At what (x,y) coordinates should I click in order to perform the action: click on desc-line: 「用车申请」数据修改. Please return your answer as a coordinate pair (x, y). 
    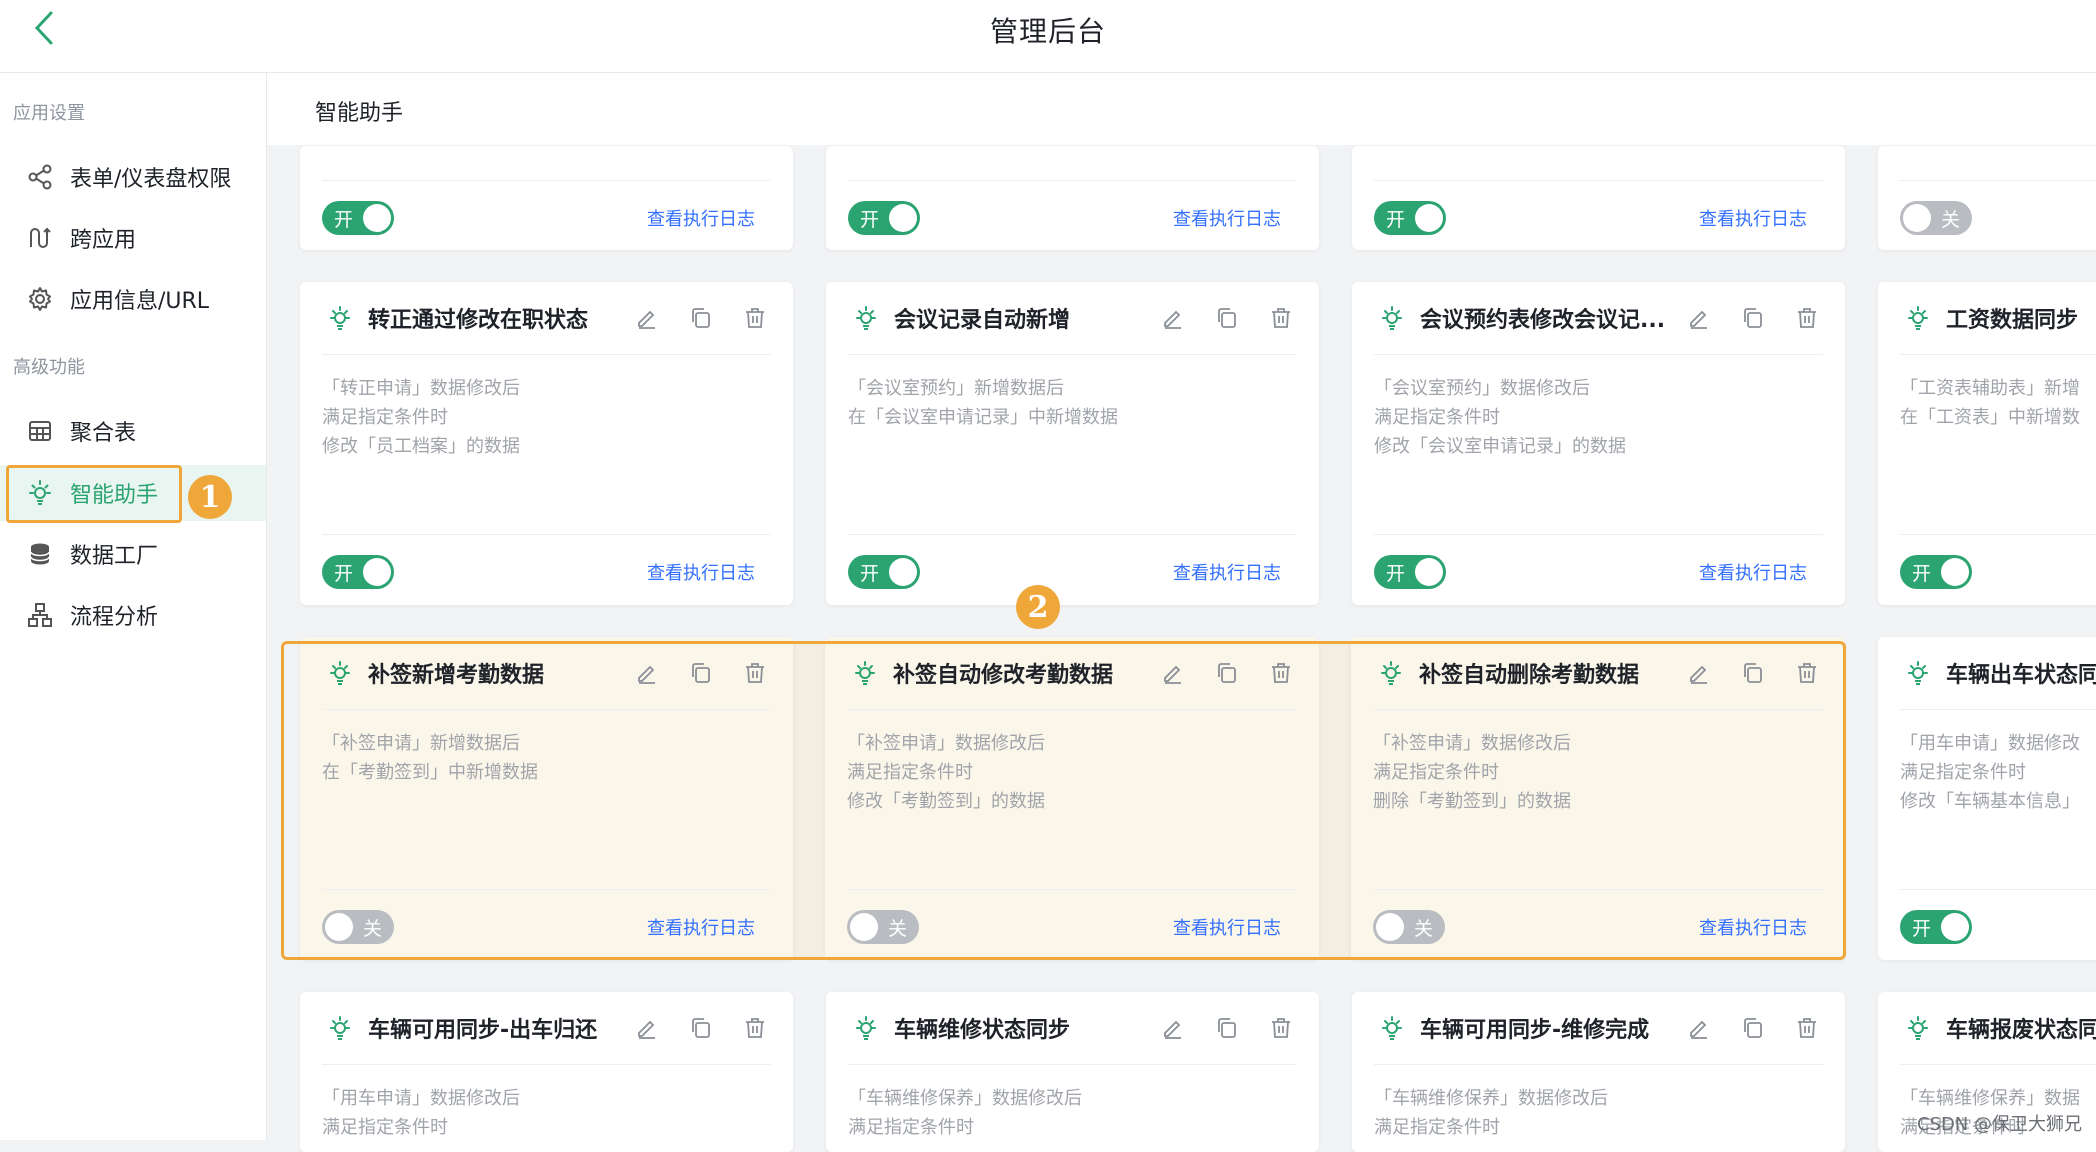
    Looking at the image, I should click on (1990, 743).